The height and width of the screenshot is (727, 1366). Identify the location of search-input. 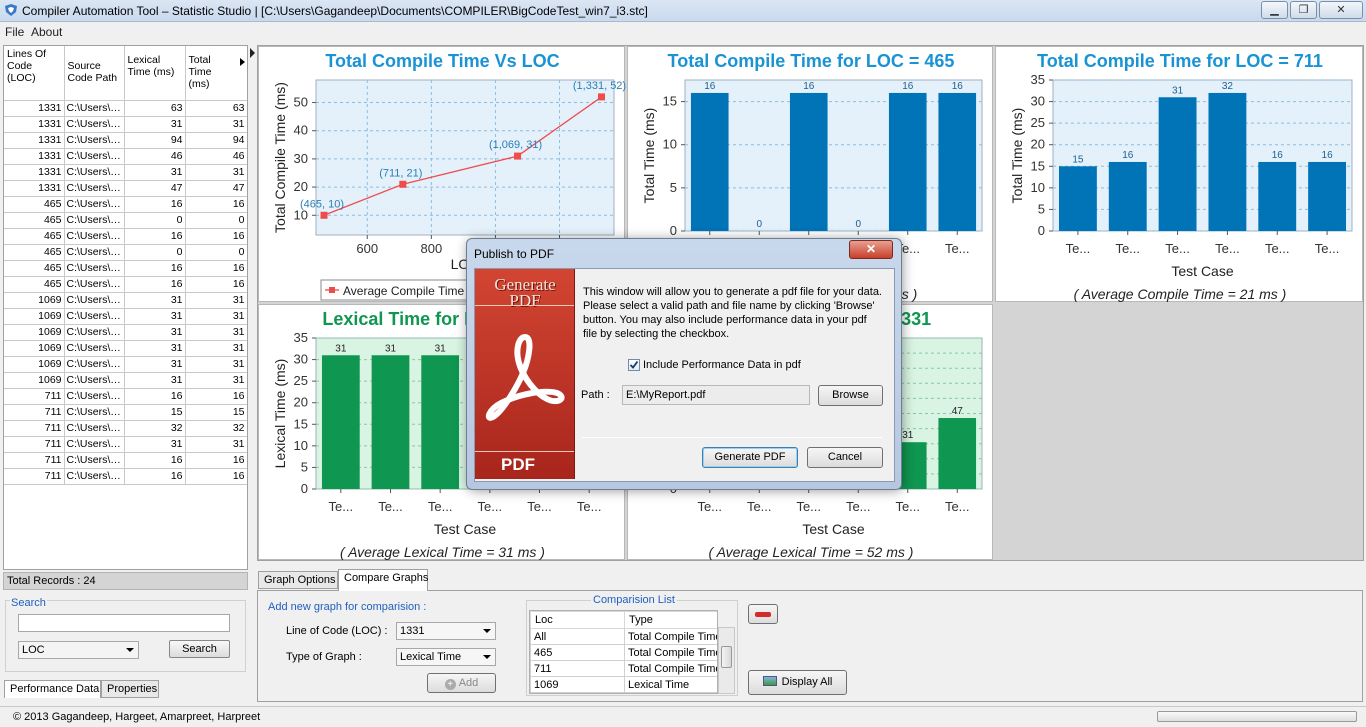
(124, 623).